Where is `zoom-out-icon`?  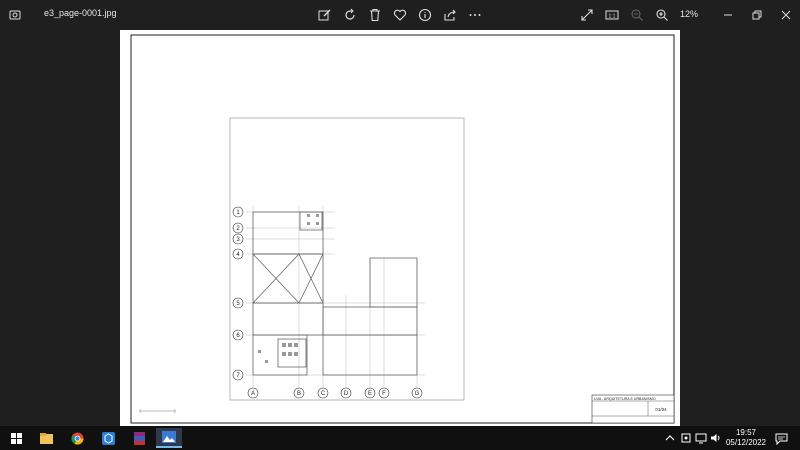 zoom-out-icon is located at coordinates (637, 15).